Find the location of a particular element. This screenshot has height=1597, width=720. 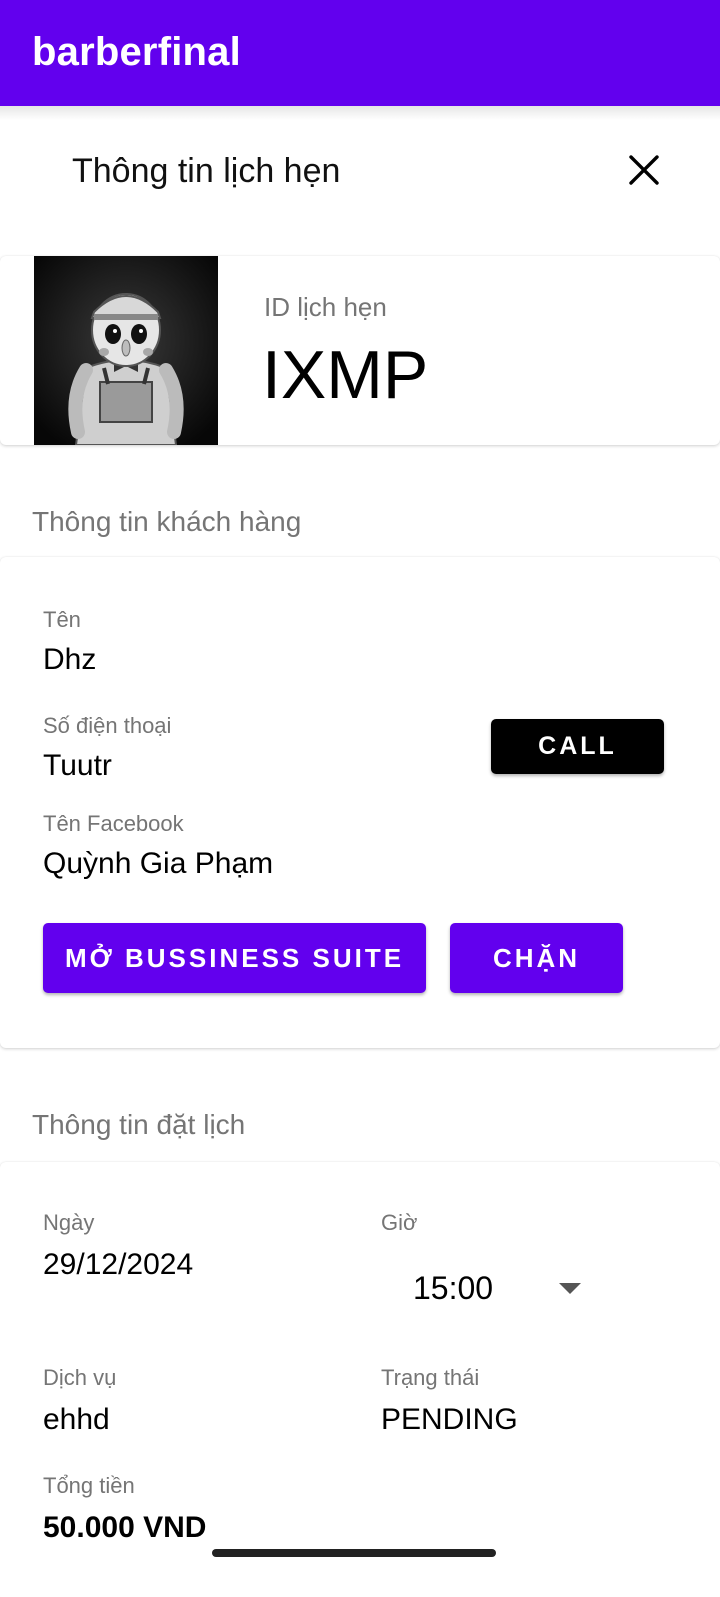

phone-label: Số điện thoại is located at coordinates (107, 725).